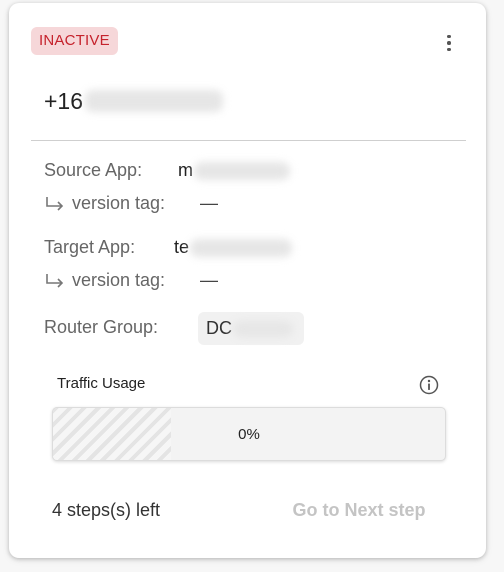  I want to click on router-group-chip: DC, so click(251, 328).